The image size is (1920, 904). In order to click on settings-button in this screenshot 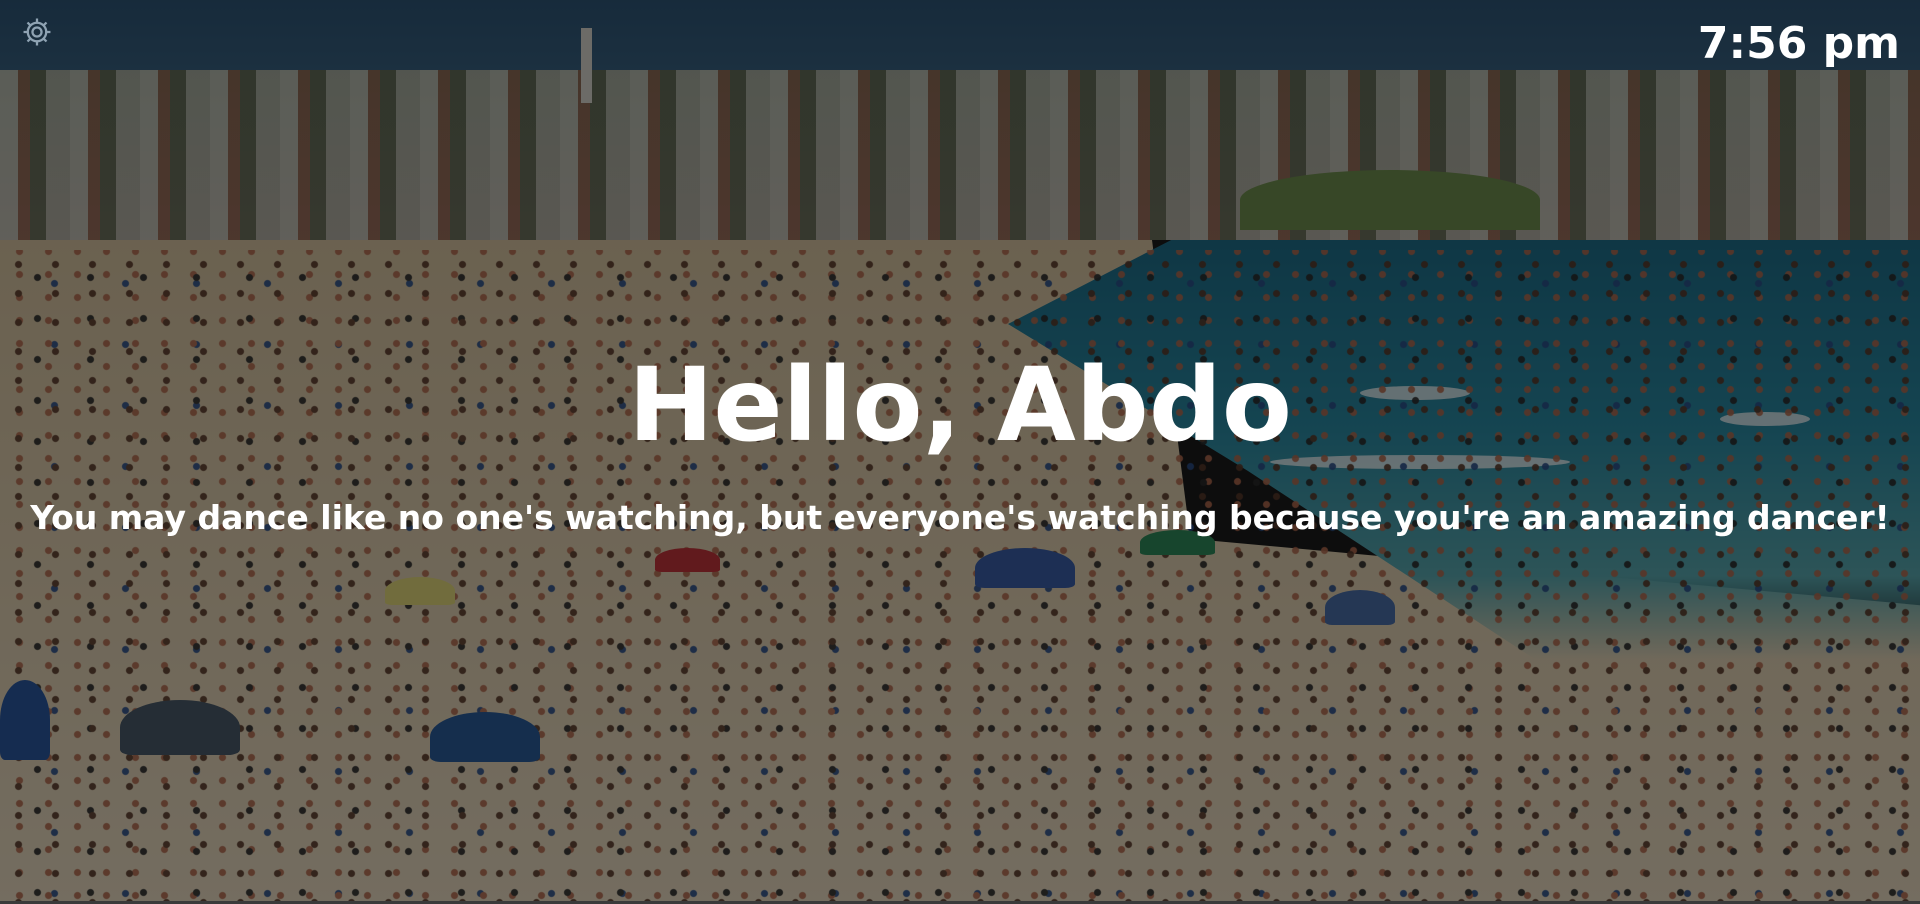, I will do `click(37, 32)`.